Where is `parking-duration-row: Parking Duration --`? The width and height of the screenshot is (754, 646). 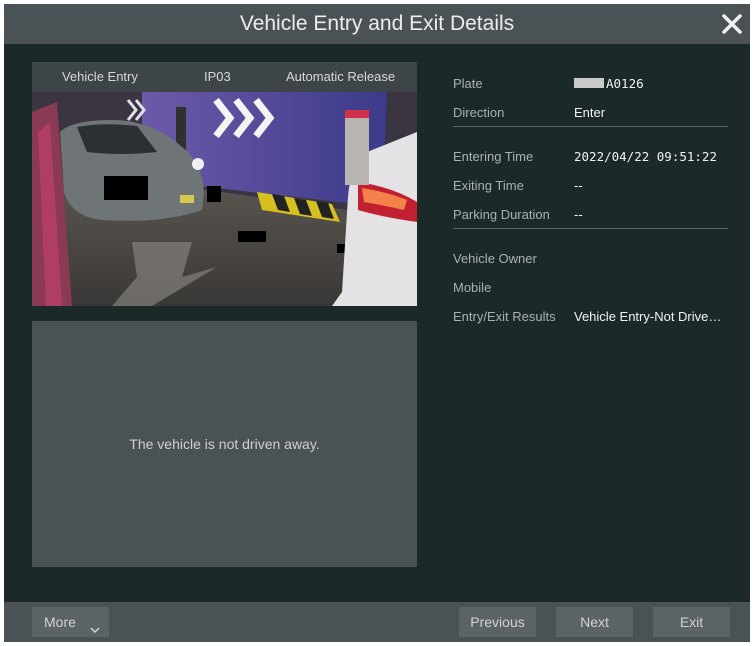 parking-duration-row: Parking Duration -- is located at coordinates (593, 217).